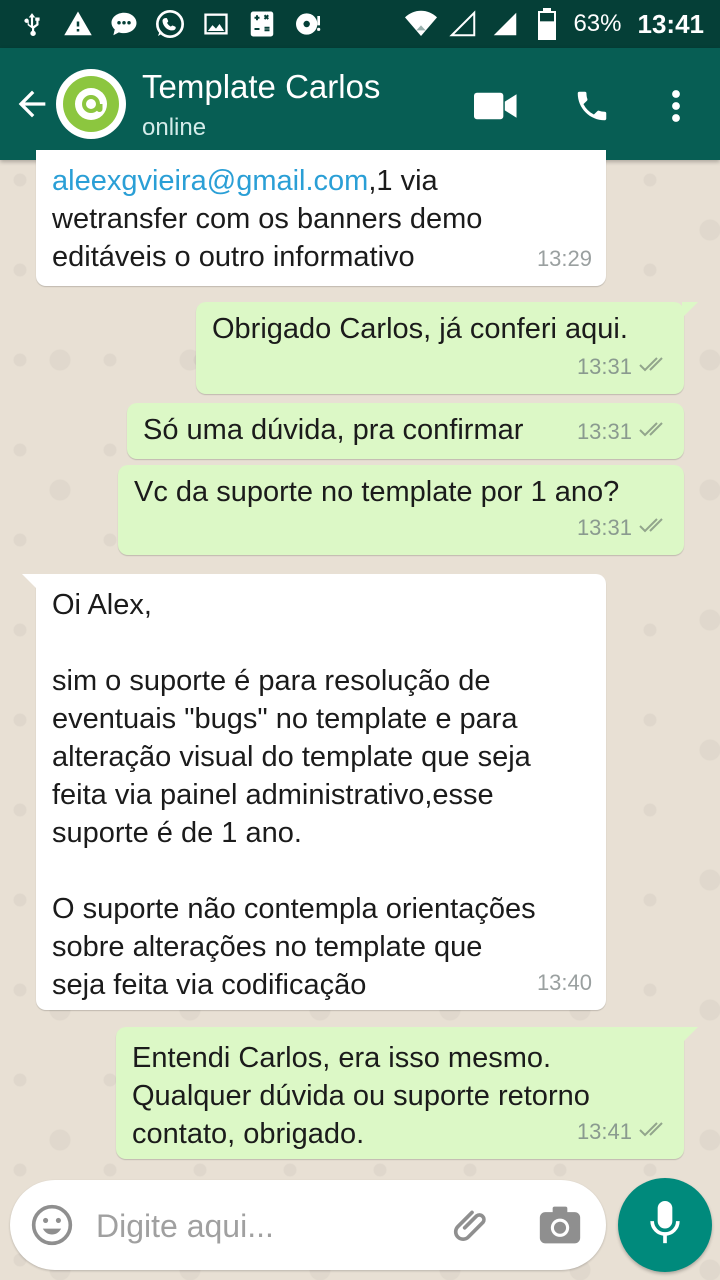  Describe the element at coordinates (261, 1226) in the screenshot. I see `message-input` at that location.